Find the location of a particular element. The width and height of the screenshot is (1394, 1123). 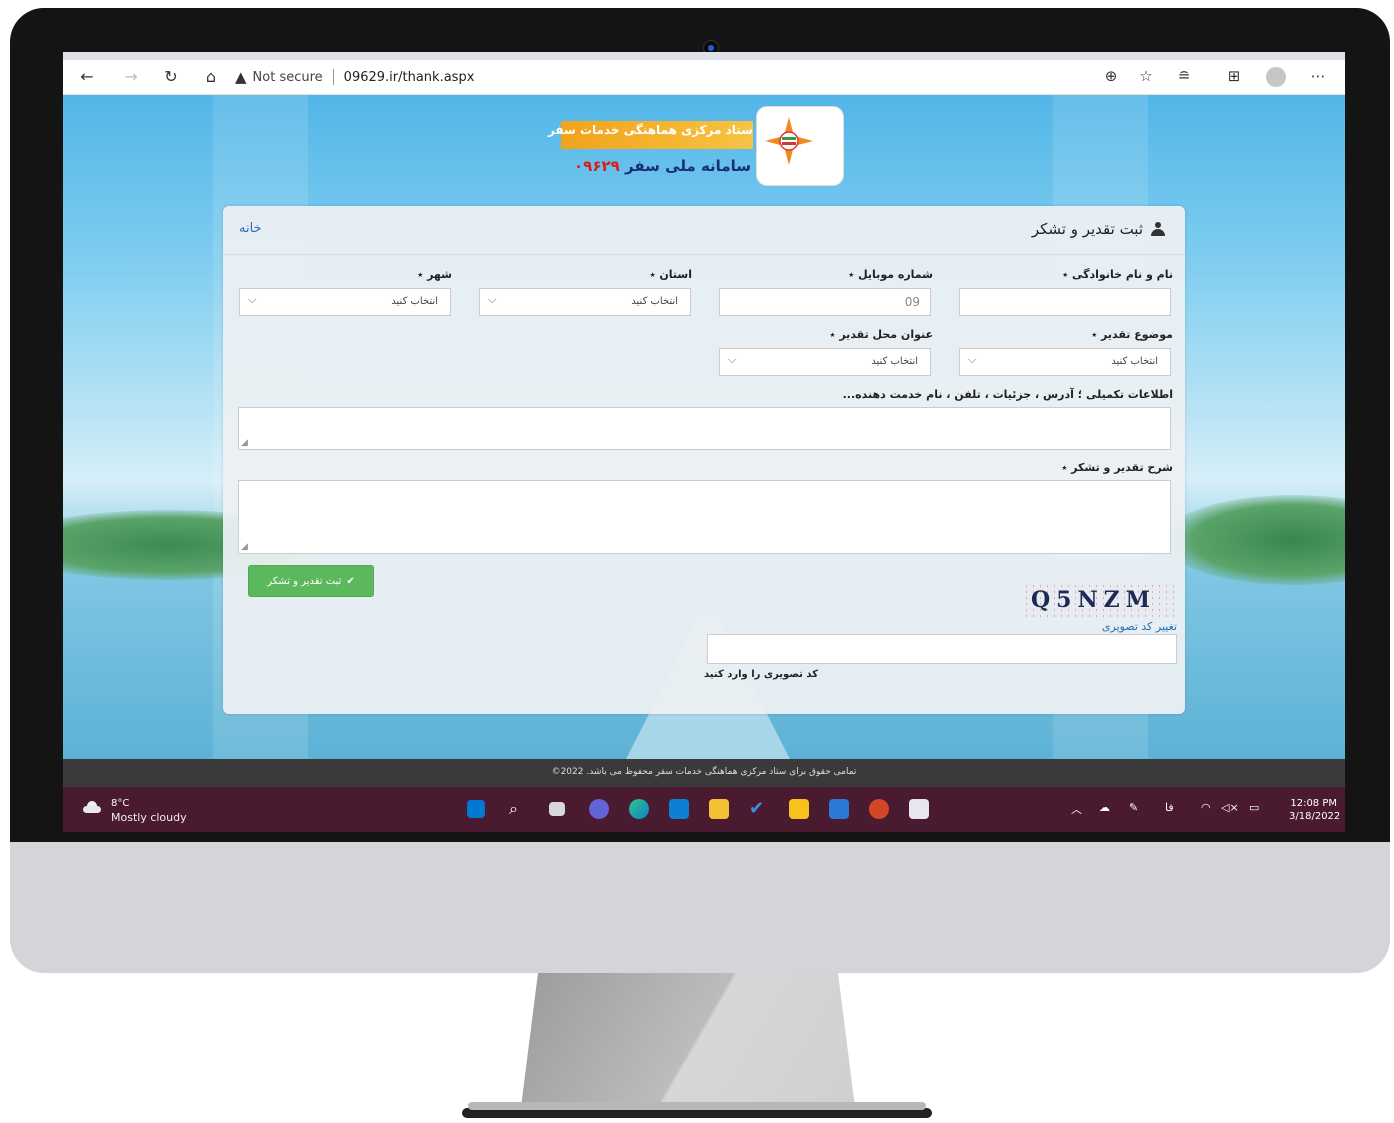

onedrive-cloud-icon: ☁ is located at coordinates (1104, 807).